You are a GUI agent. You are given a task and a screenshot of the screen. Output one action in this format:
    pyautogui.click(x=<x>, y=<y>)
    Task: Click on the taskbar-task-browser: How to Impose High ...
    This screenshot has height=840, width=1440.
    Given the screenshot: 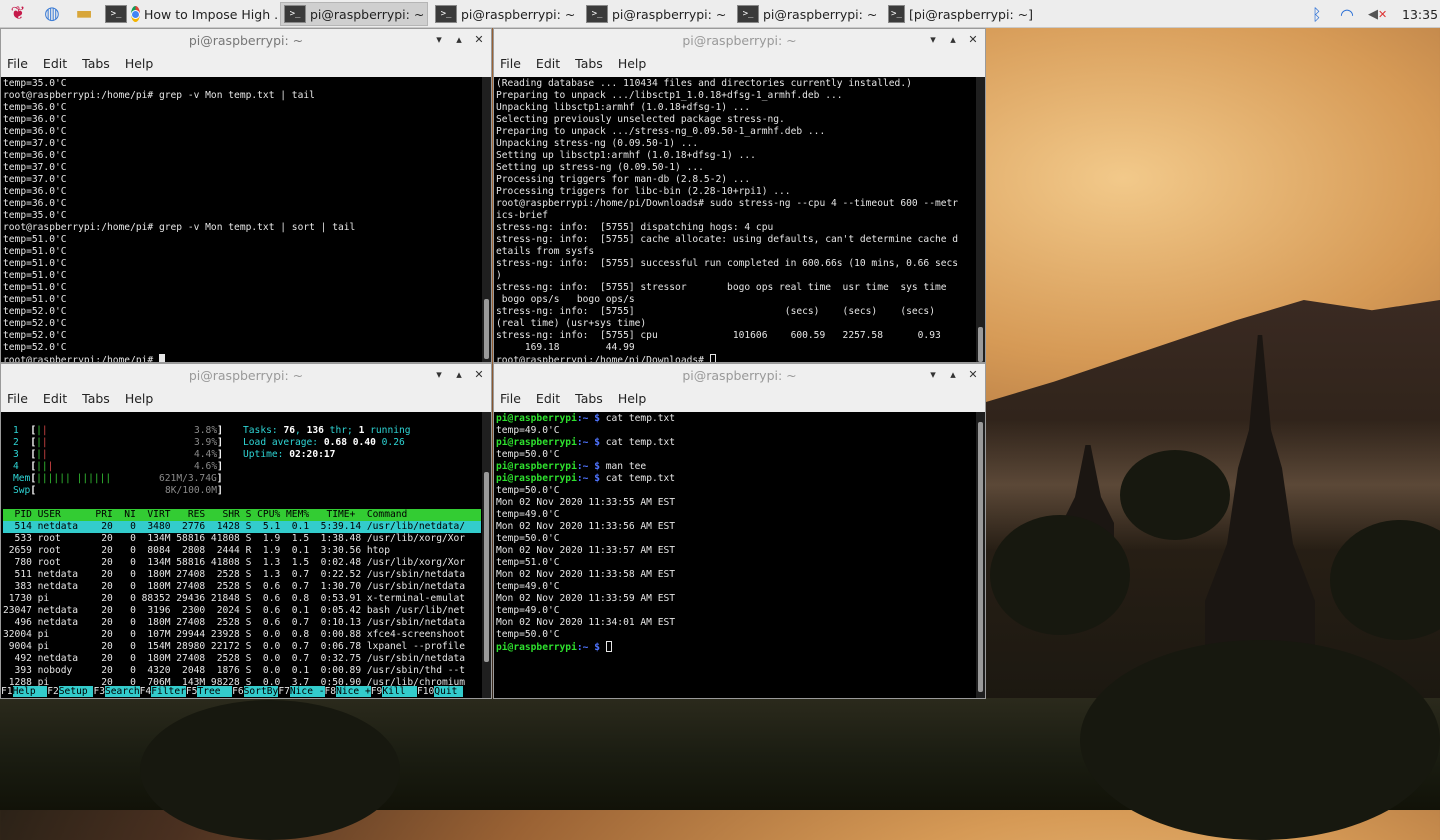 What is the action you would take?
    pyautogui.click(x=203, y=14)
    